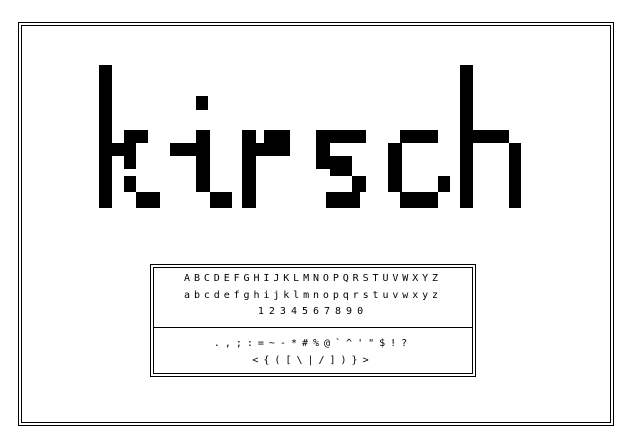 This screenshot has height=448, width=632. What do you see at coordinates (490, 136) in the screenshot?
I see `letter-h` at bounding box center [490, 136].